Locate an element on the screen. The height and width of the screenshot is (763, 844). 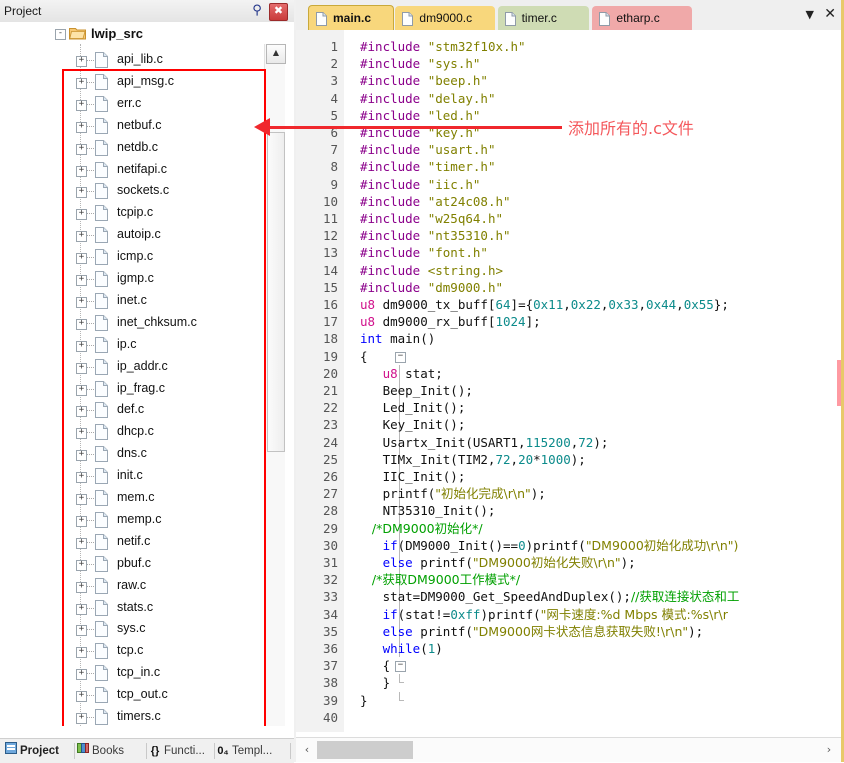
tree-item-def-c: + def.c is located at coordinates (131, 410).